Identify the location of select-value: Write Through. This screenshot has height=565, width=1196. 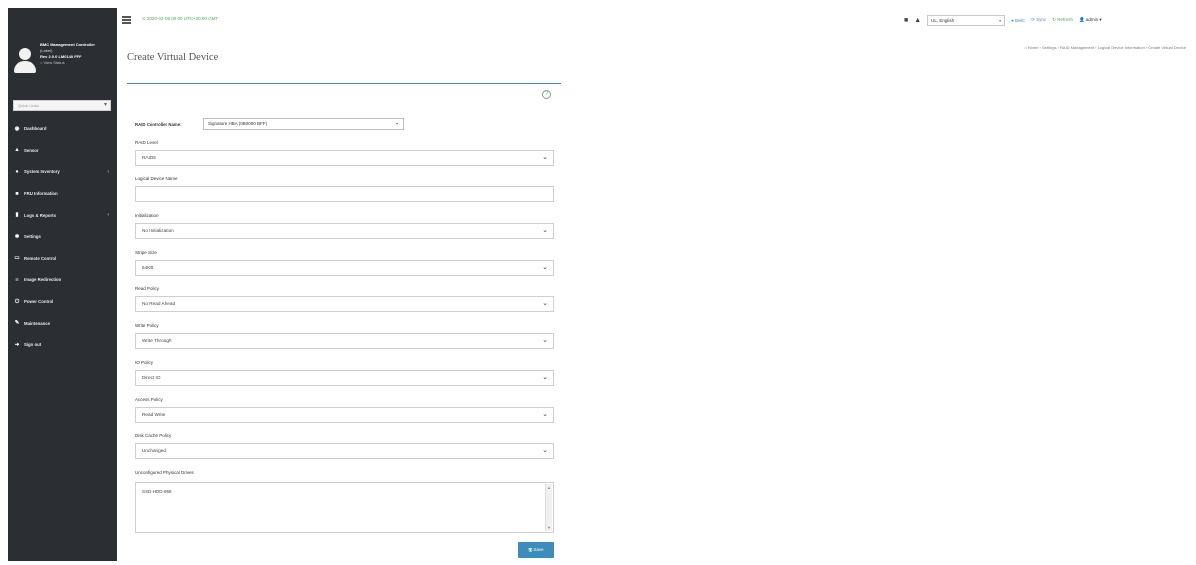
(157, 340).